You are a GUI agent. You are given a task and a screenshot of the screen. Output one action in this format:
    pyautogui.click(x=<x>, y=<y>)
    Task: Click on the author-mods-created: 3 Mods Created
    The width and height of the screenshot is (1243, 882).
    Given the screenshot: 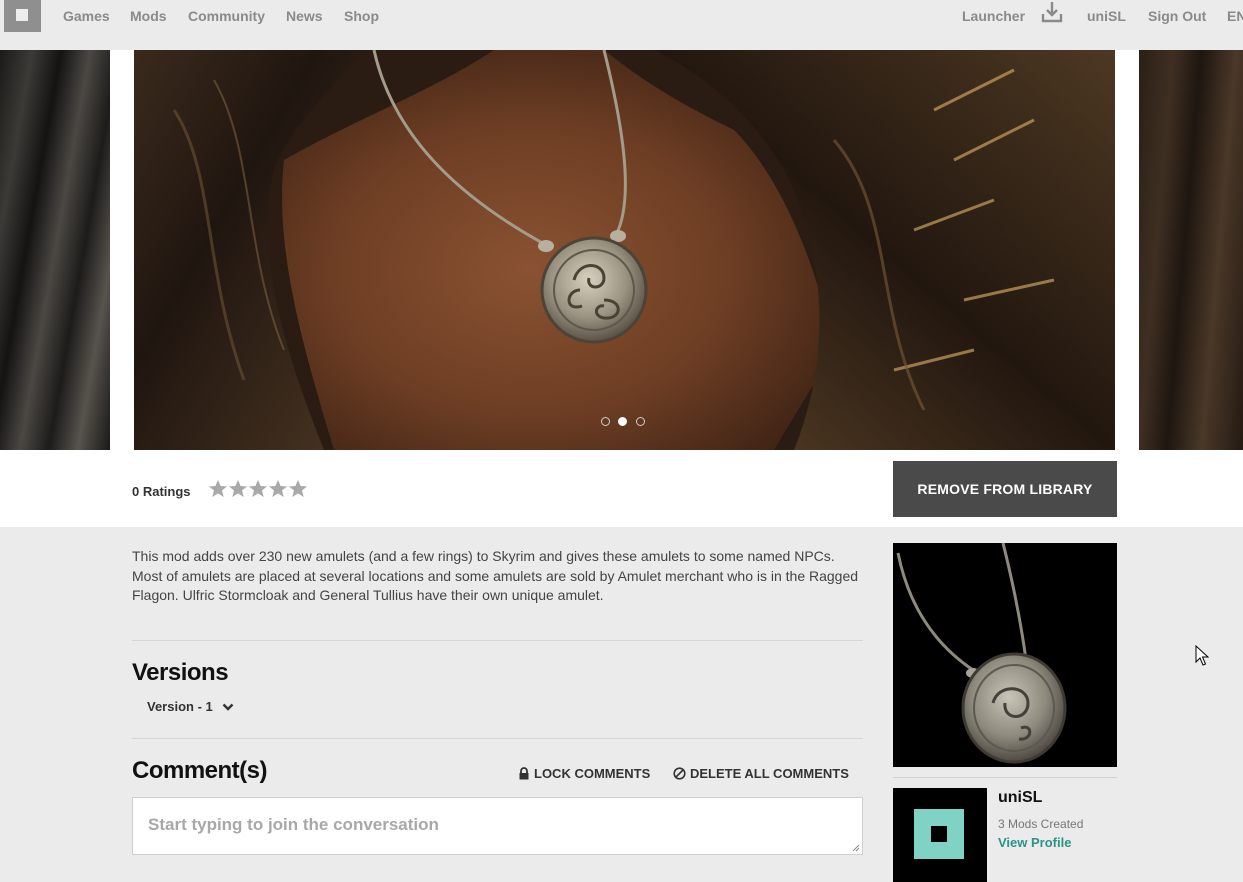 What is the action you would take?
    pyautogui.click(x=1041, y=824)
    